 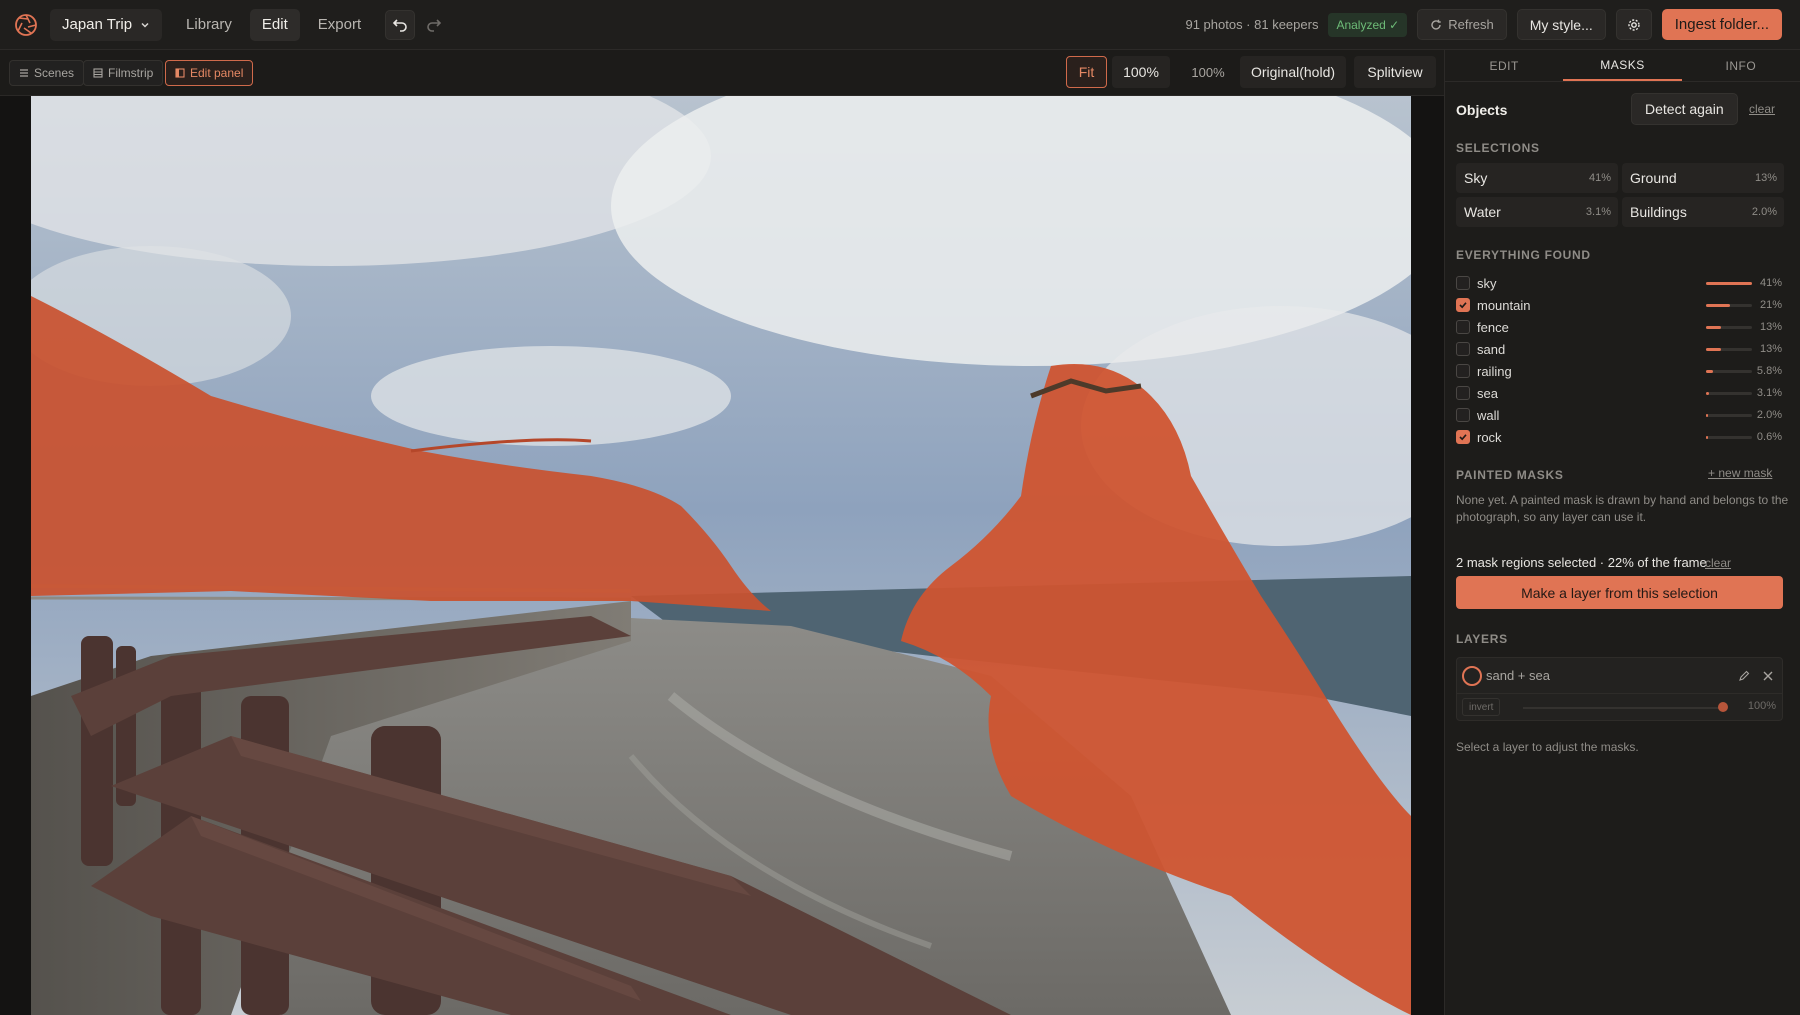 What do you see at coordinates (1619, 327) in the screenshot?
I see `found-item-fence: fence 13%` at bounding box center [1619, 327].